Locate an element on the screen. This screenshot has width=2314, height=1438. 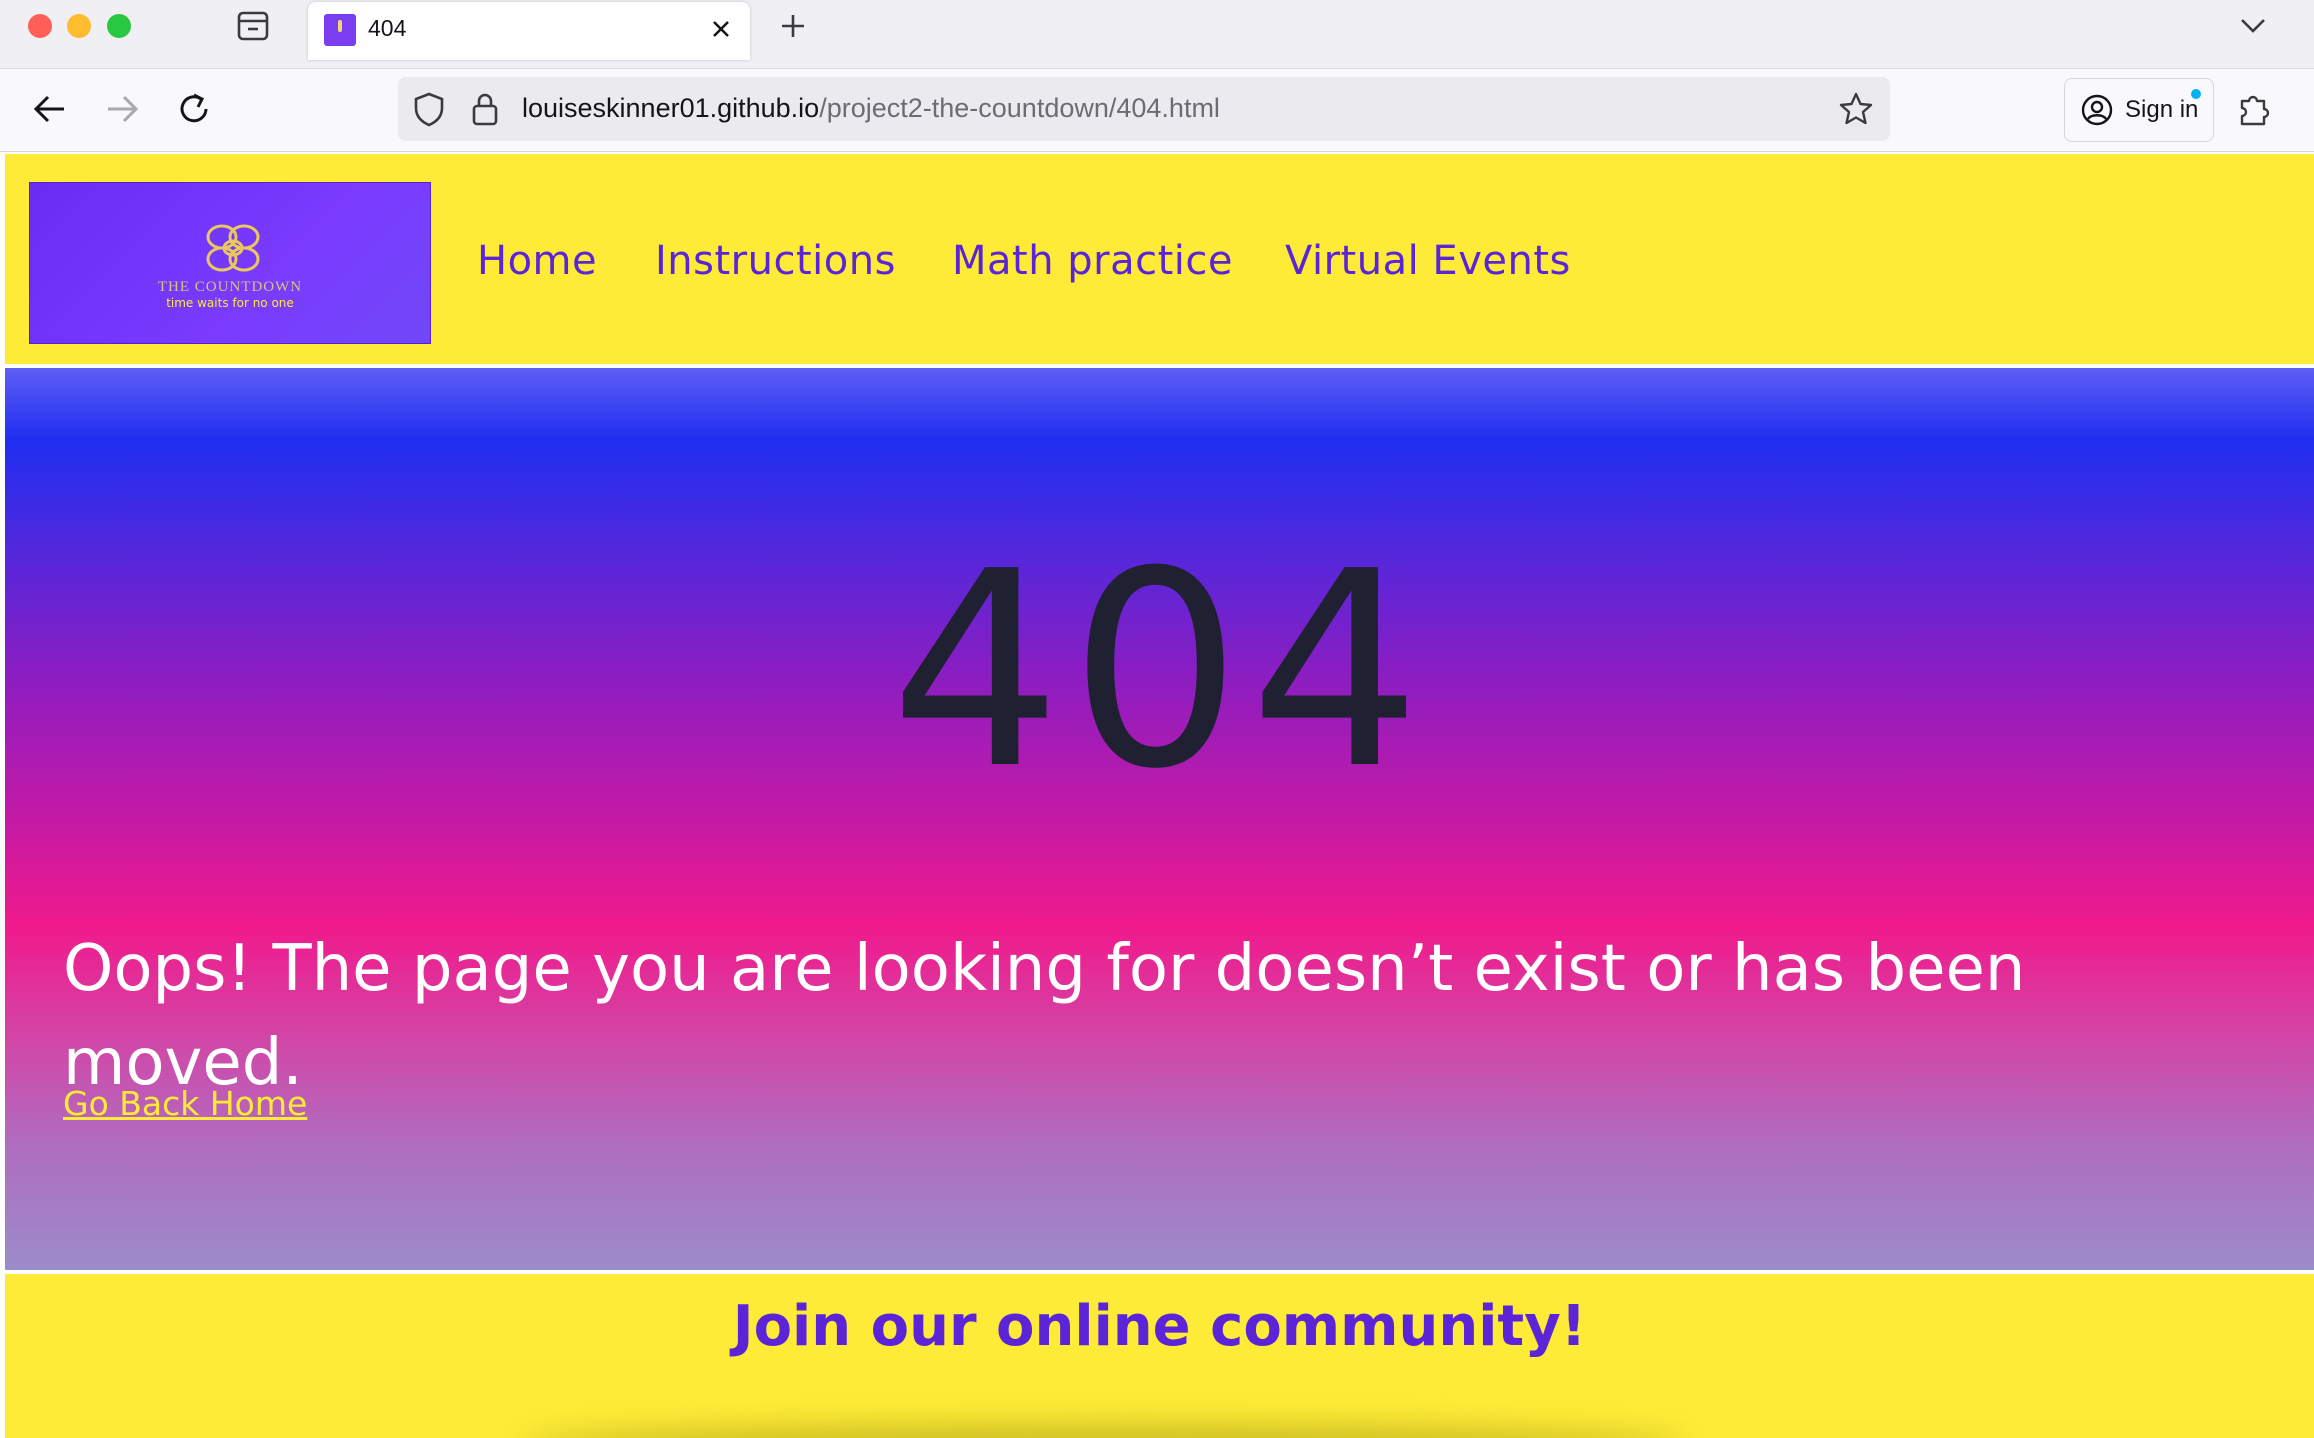
community-card-shadow is located at coordinates (1105, 1431).